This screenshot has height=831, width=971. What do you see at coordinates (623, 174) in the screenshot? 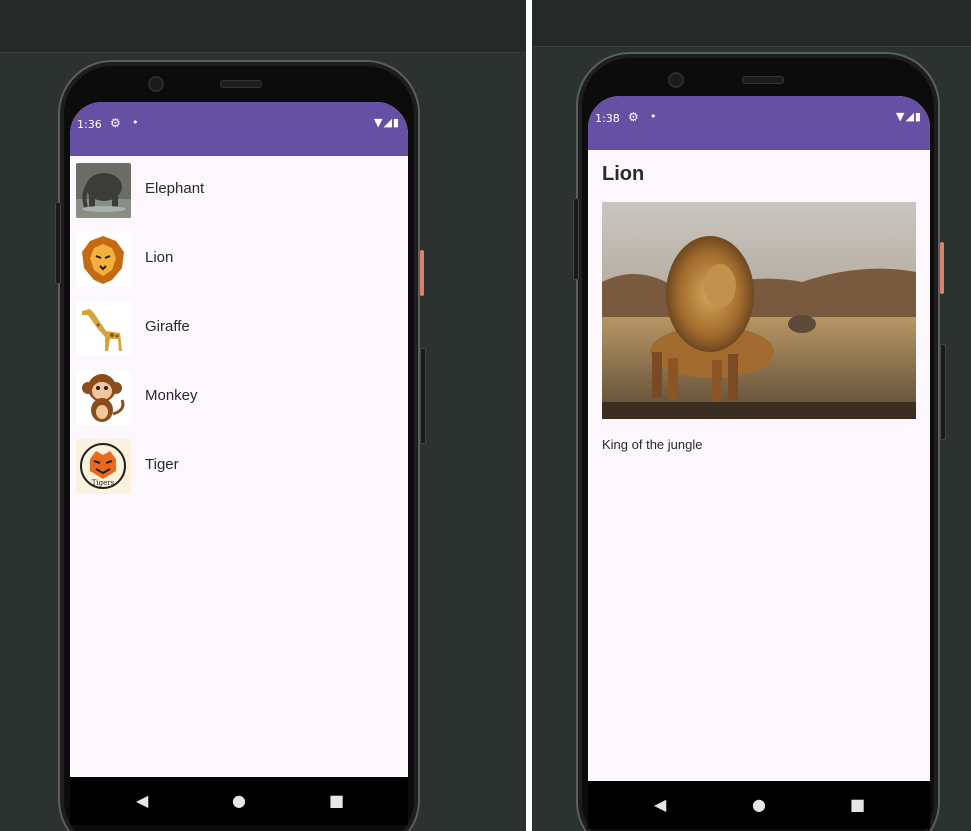
I see `detail-title: Lion` at bounding box center [623, 174].